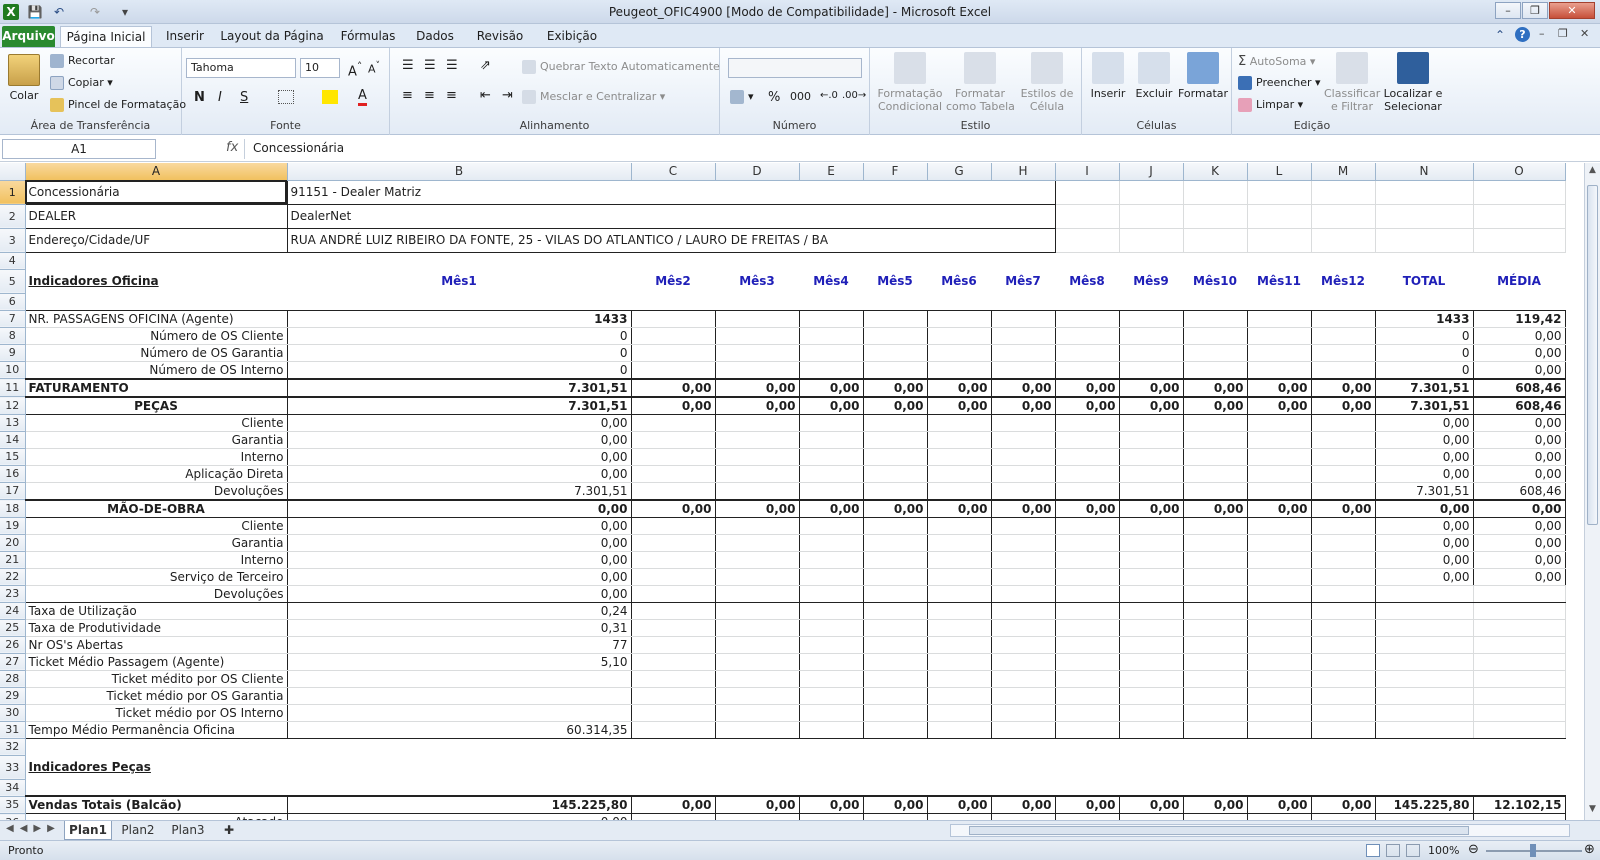 This screenshot has height=860, width=1600. Describe the element at coordinates (1522, 34) in the screenshot. I see `help-icon: ?` at that location.